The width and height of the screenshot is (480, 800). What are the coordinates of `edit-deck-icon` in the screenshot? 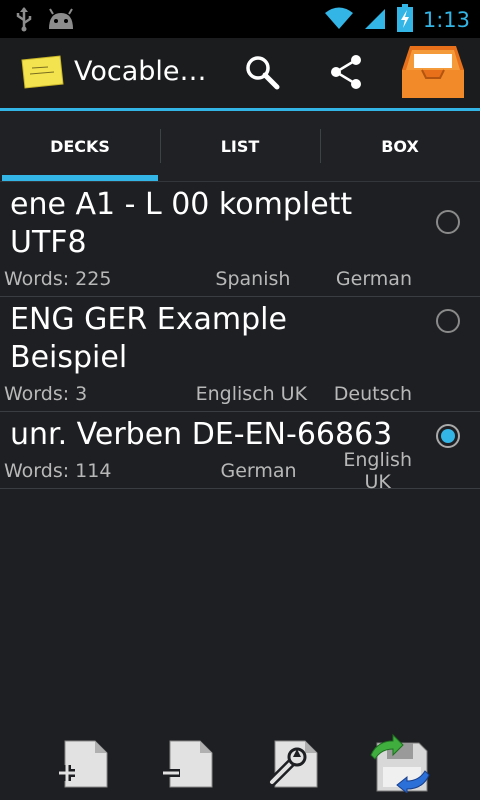 It's located at (293, 765).